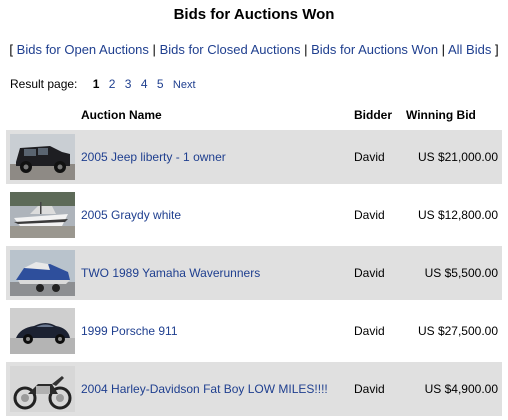 The height and width of the screenshot is (420, 508). Describe the element at coordinates (129, 331) in the screenshot. I see `auction-link: 1999 Porsche 911` at that location.